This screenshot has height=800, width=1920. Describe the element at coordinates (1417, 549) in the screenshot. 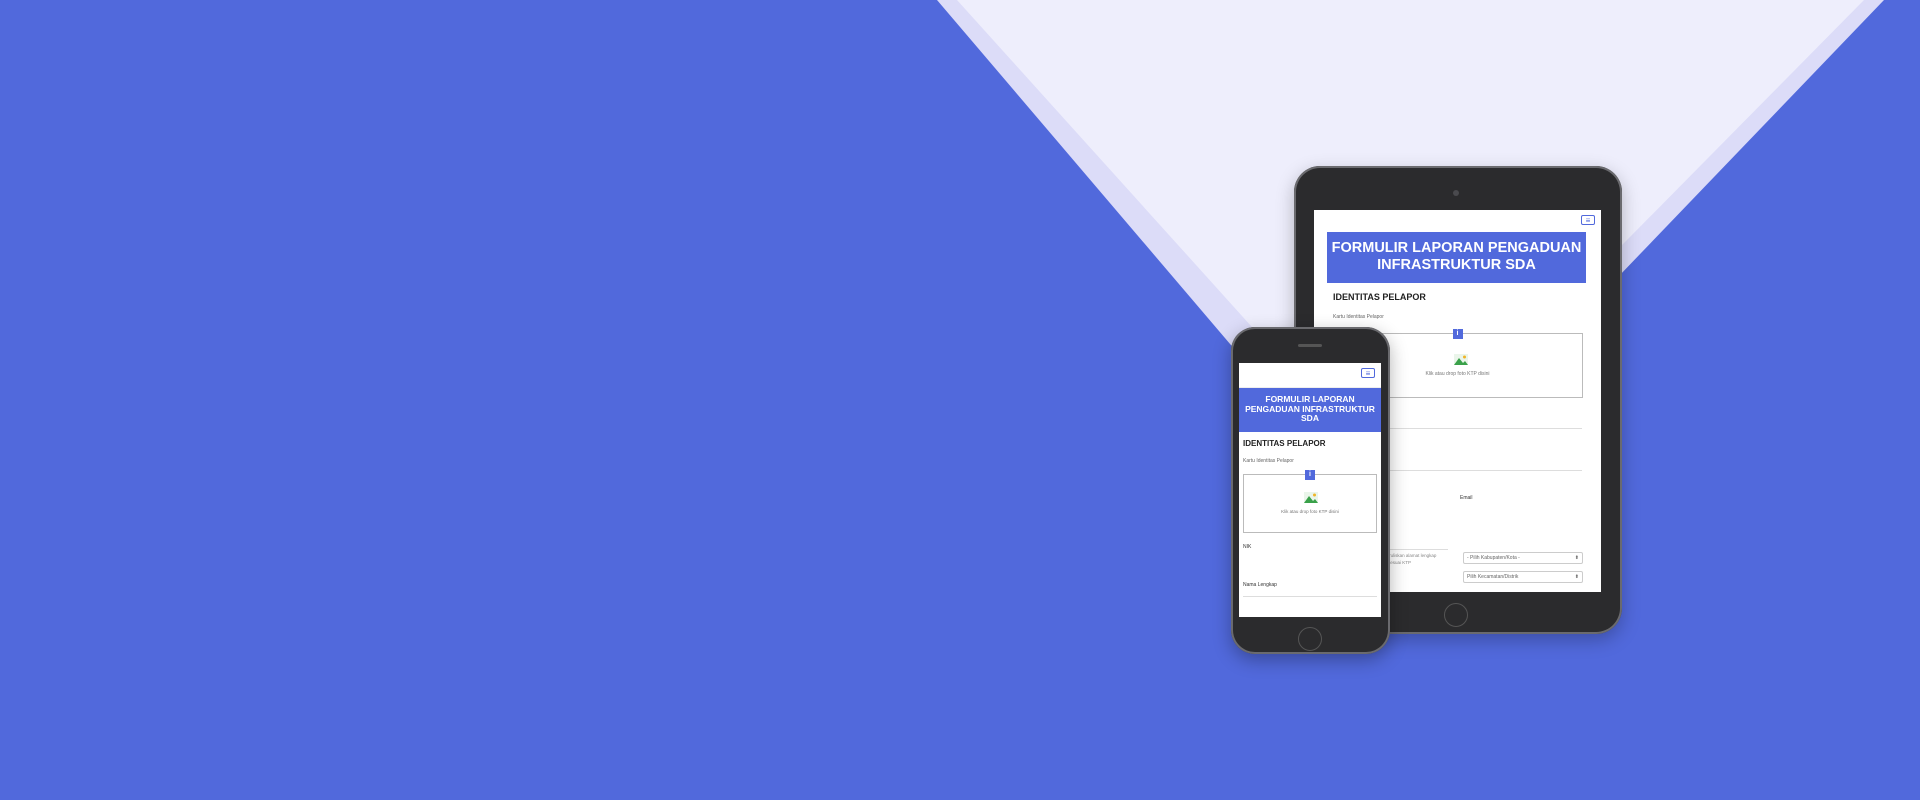

I see `address-field` at that location.